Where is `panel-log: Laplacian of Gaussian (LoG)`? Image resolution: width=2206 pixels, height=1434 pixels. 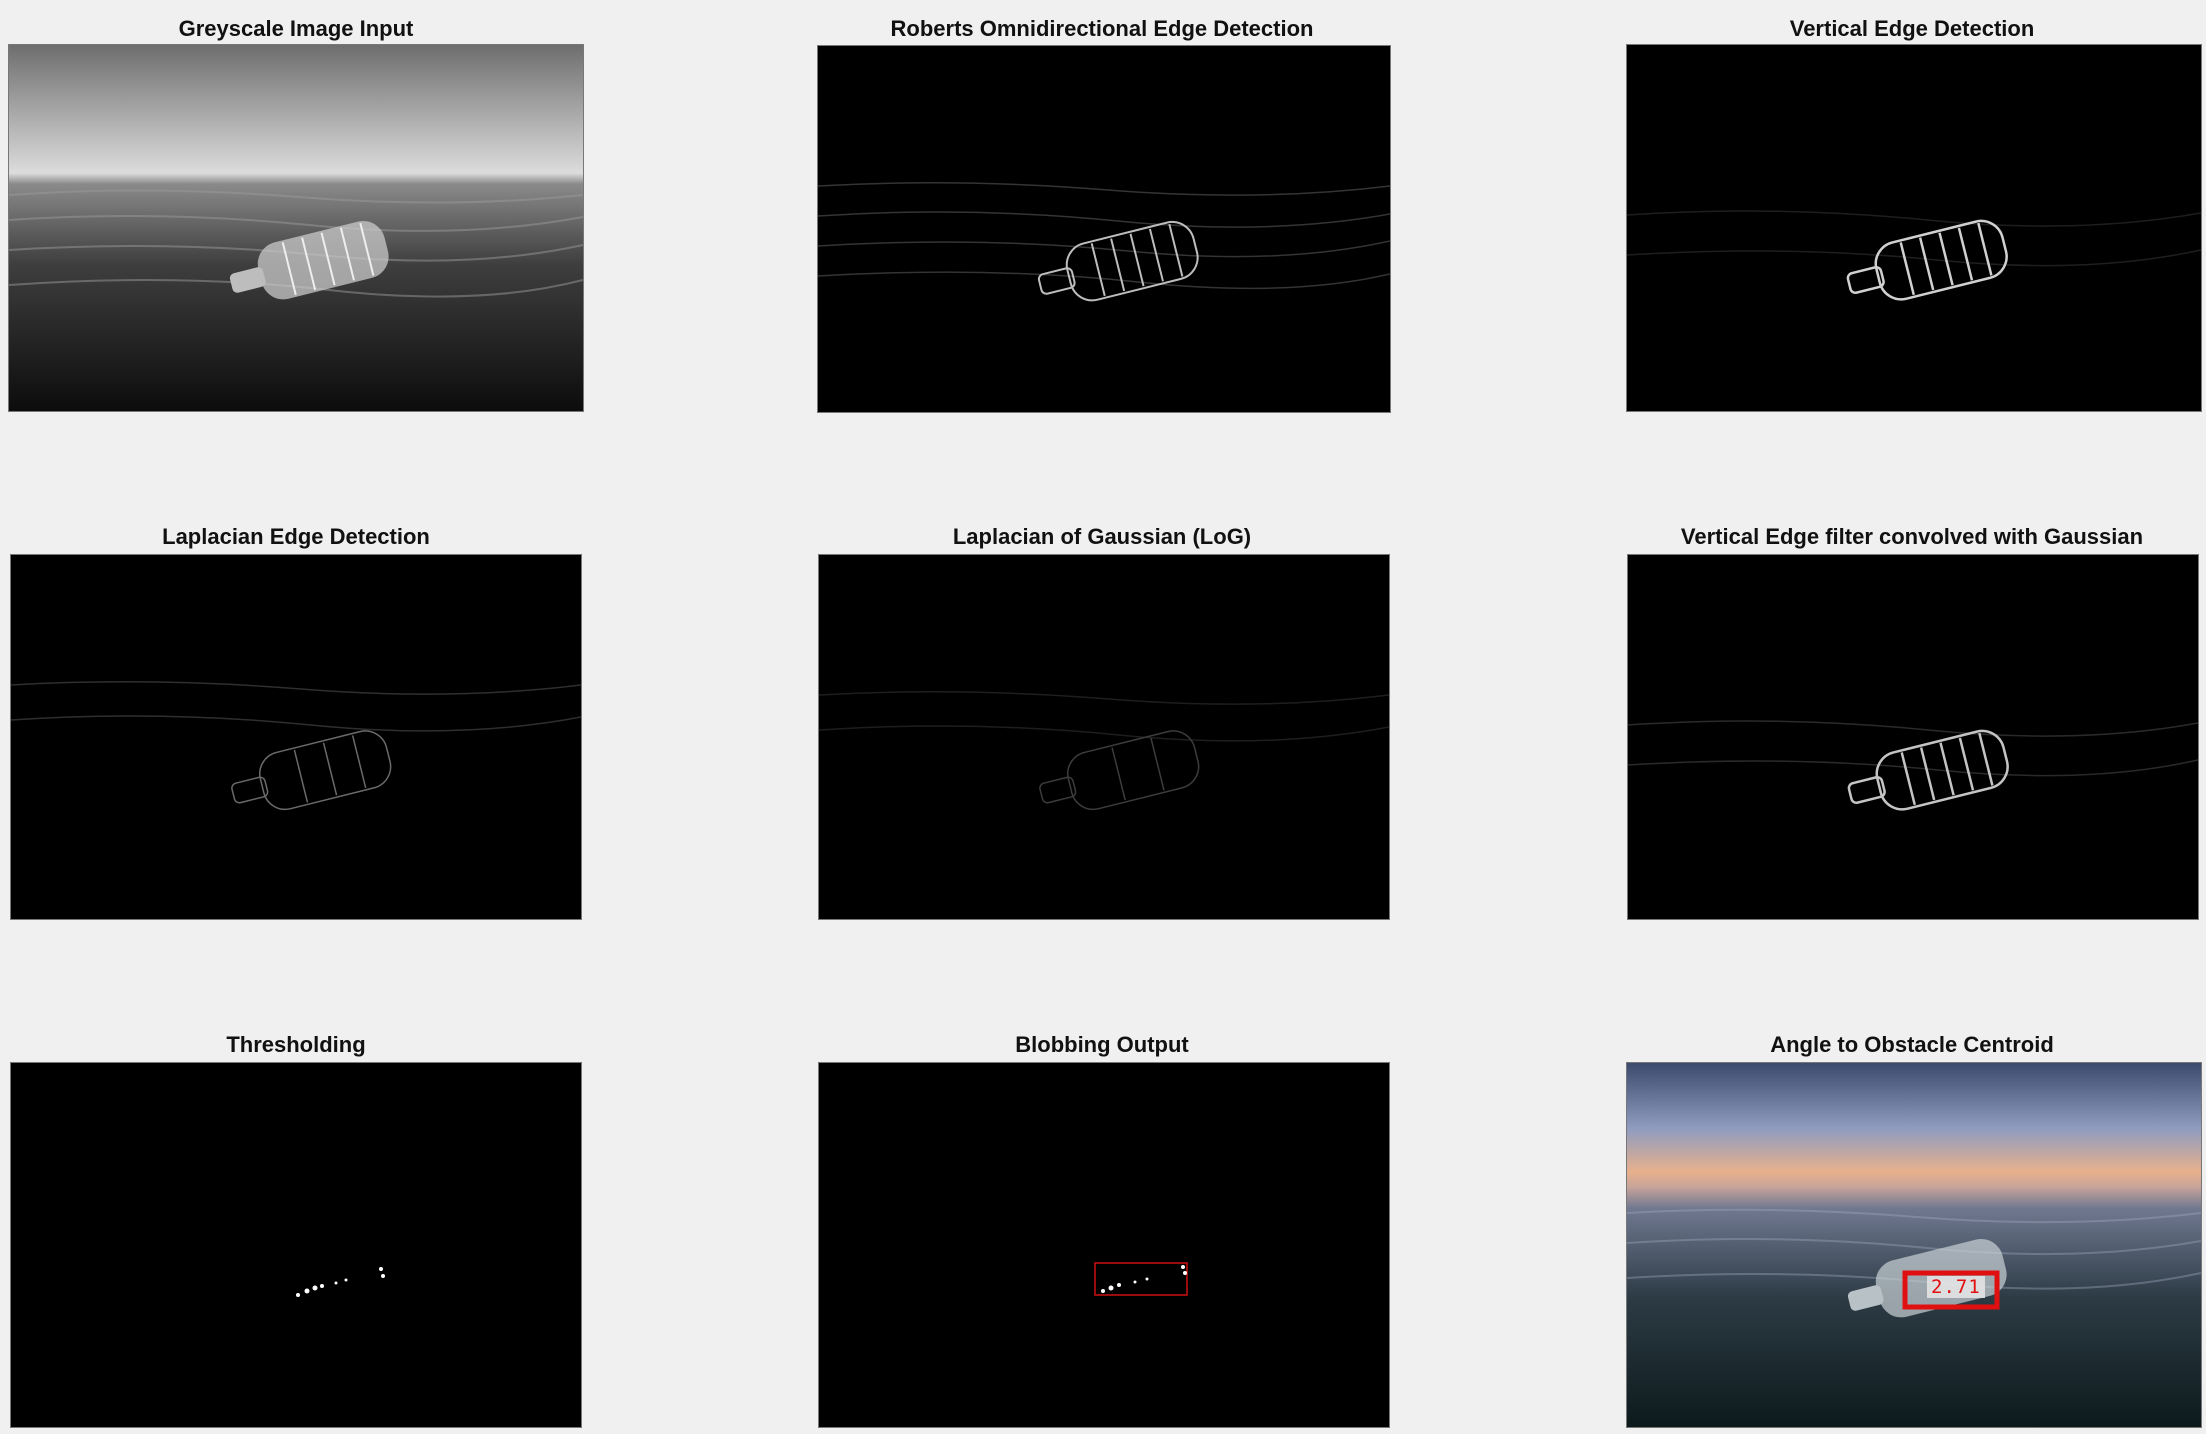 panel-log: Laplacian of Gaussian (LoG) is located at coordinates (1102, 722).